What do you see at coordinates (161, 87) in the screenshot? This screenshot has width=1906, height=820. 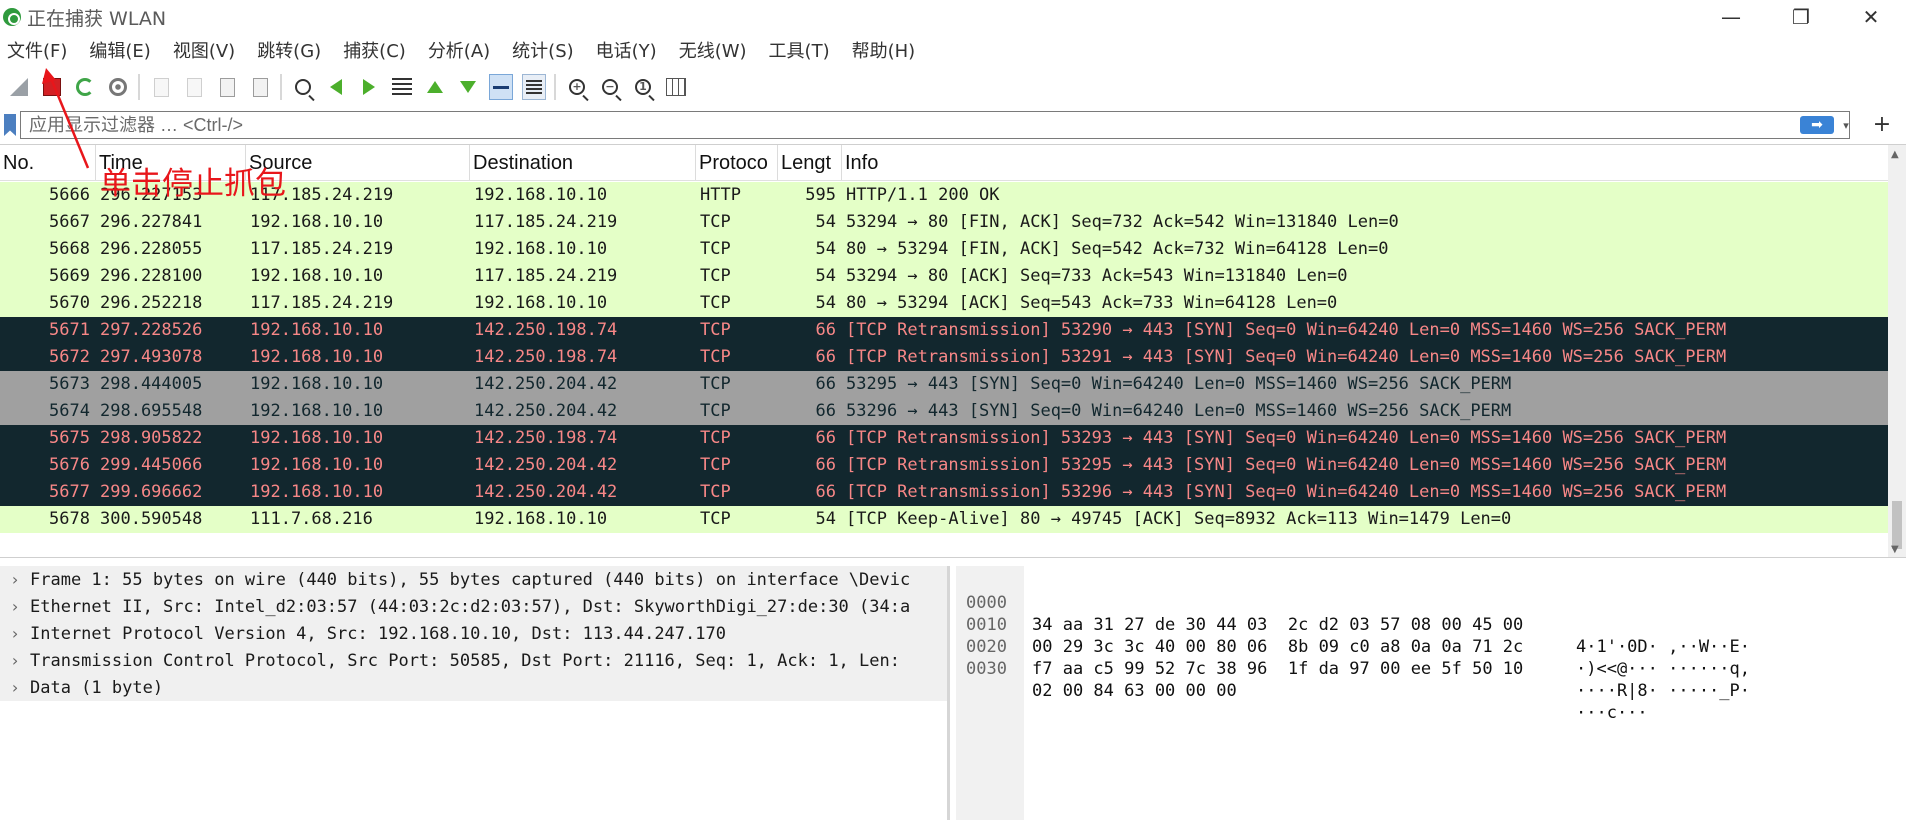 I see `open-file-button` at bounding box center [161, 87].